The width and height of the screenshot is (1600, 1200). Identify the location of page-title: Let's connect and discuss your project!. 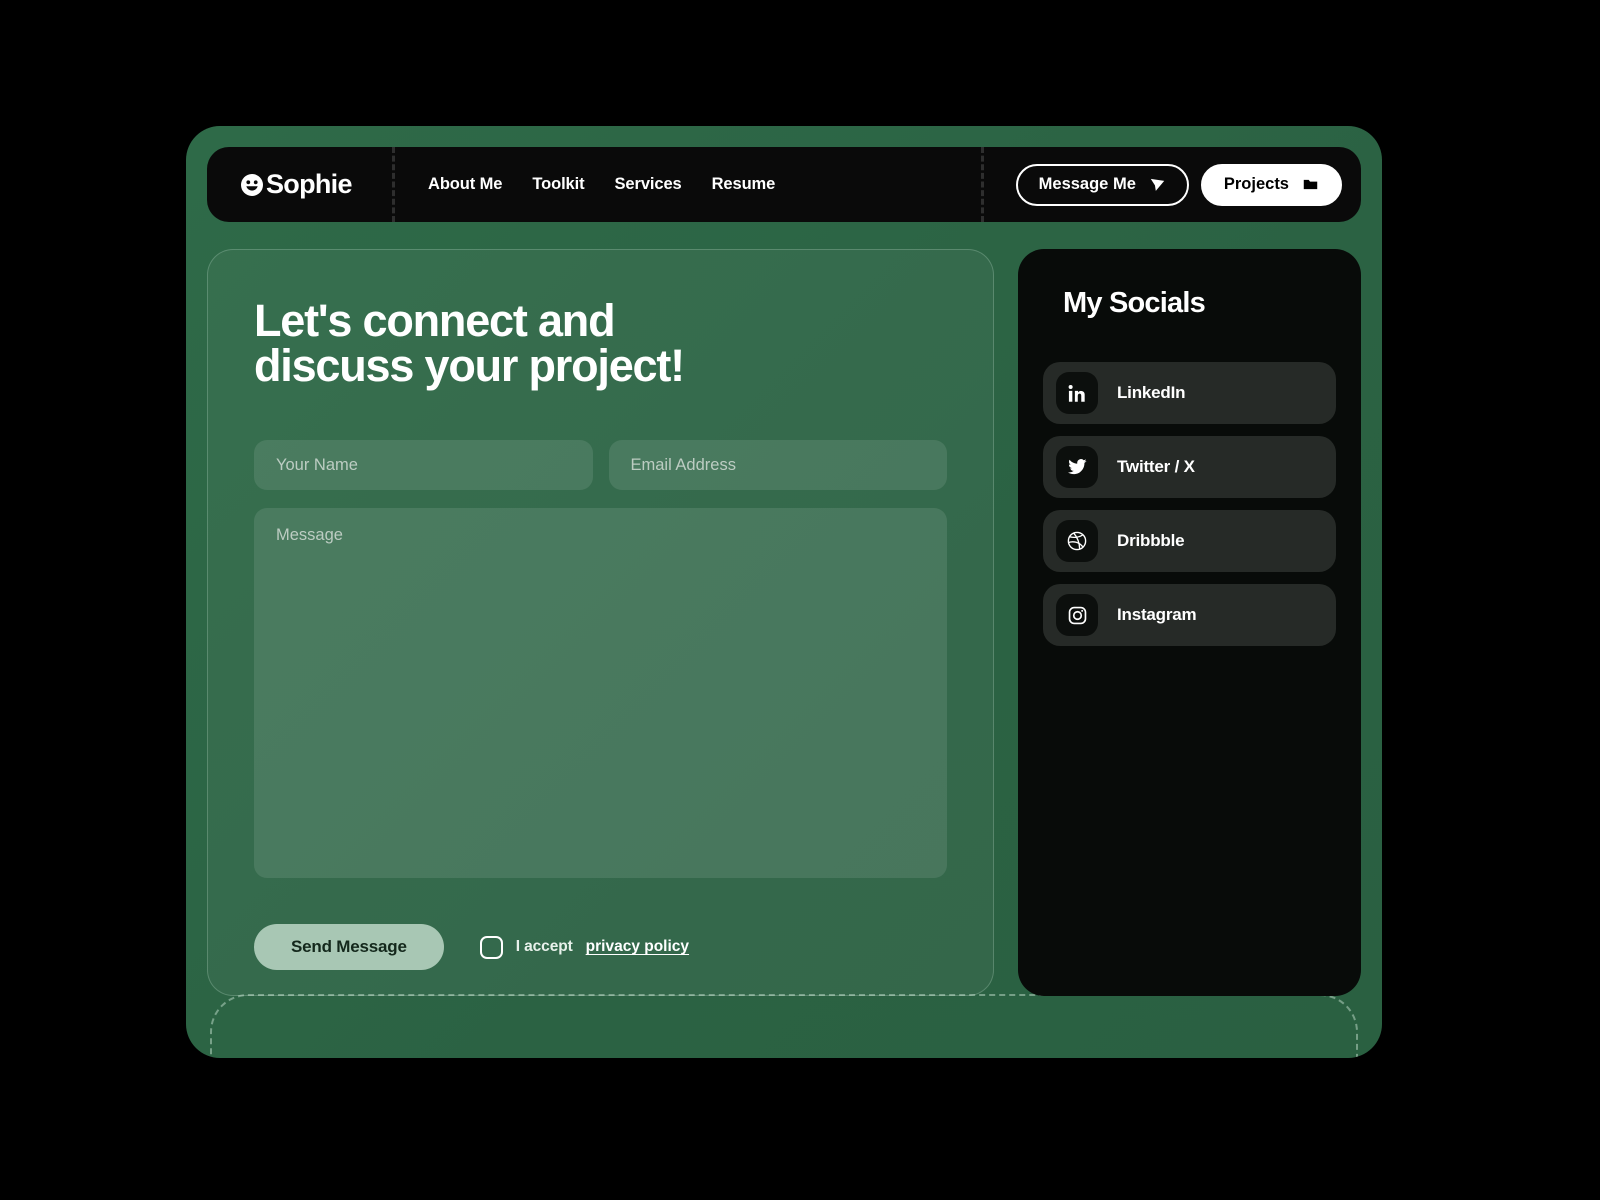
(514, 343).